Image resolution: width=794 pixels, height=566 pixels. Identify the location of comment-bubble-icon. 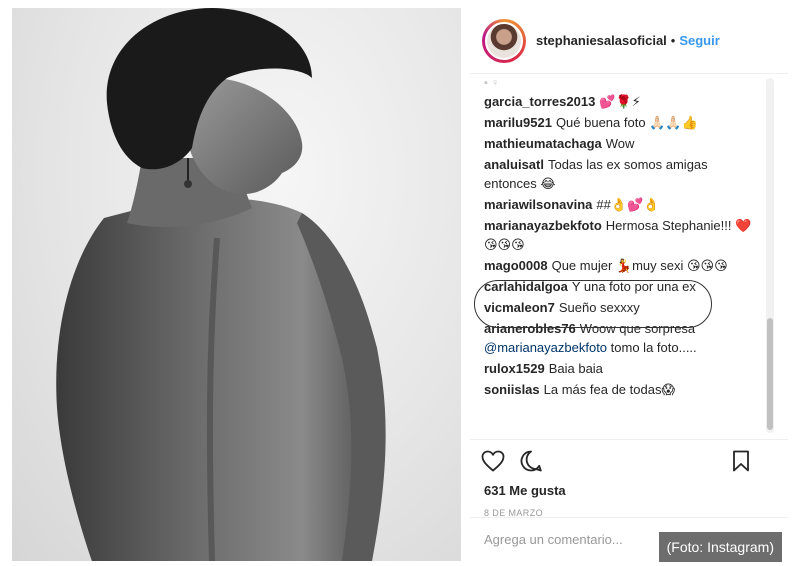
(531, 461).